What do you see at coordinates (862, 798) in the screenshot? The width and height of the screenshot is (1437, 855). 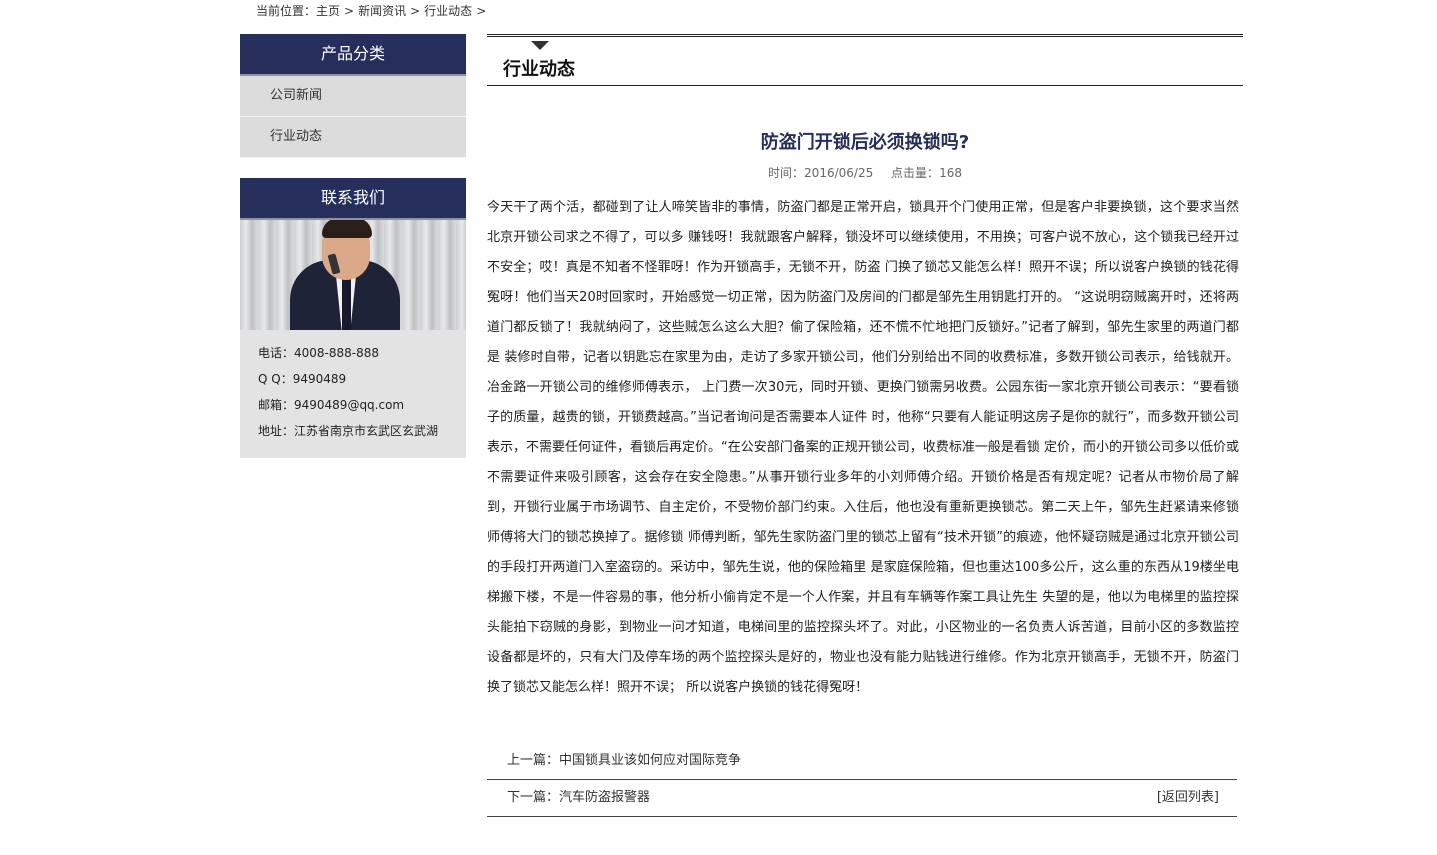 I see `next-article-row: 下一篇：汽车防盗报警器 [返回列表]` at bounding box center [862, 798].